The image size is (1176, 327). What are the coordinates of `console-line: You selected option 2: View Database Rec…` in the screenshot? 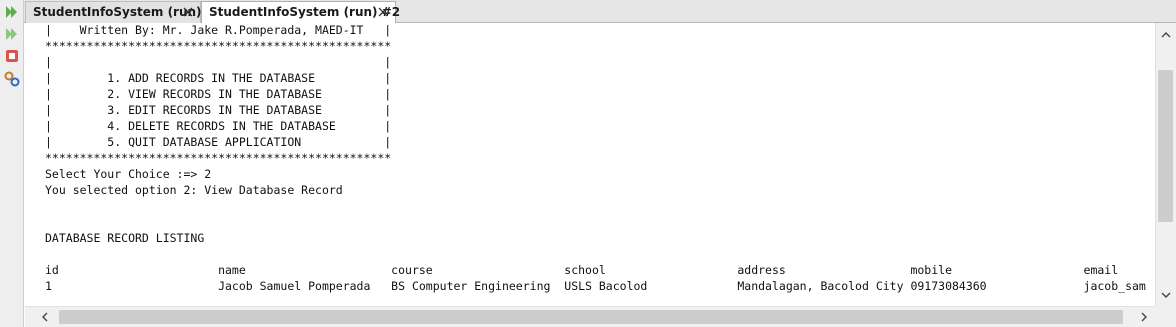 It's located at (194, 190).